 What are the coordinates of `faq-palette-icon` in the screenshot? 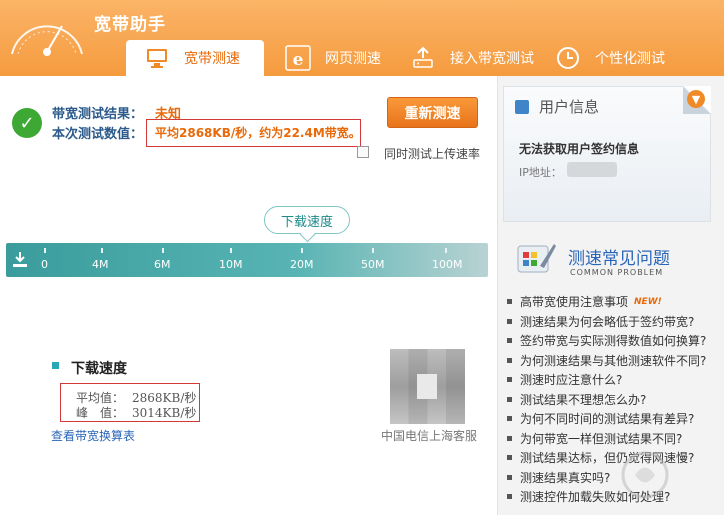 It's located at (536, 258).